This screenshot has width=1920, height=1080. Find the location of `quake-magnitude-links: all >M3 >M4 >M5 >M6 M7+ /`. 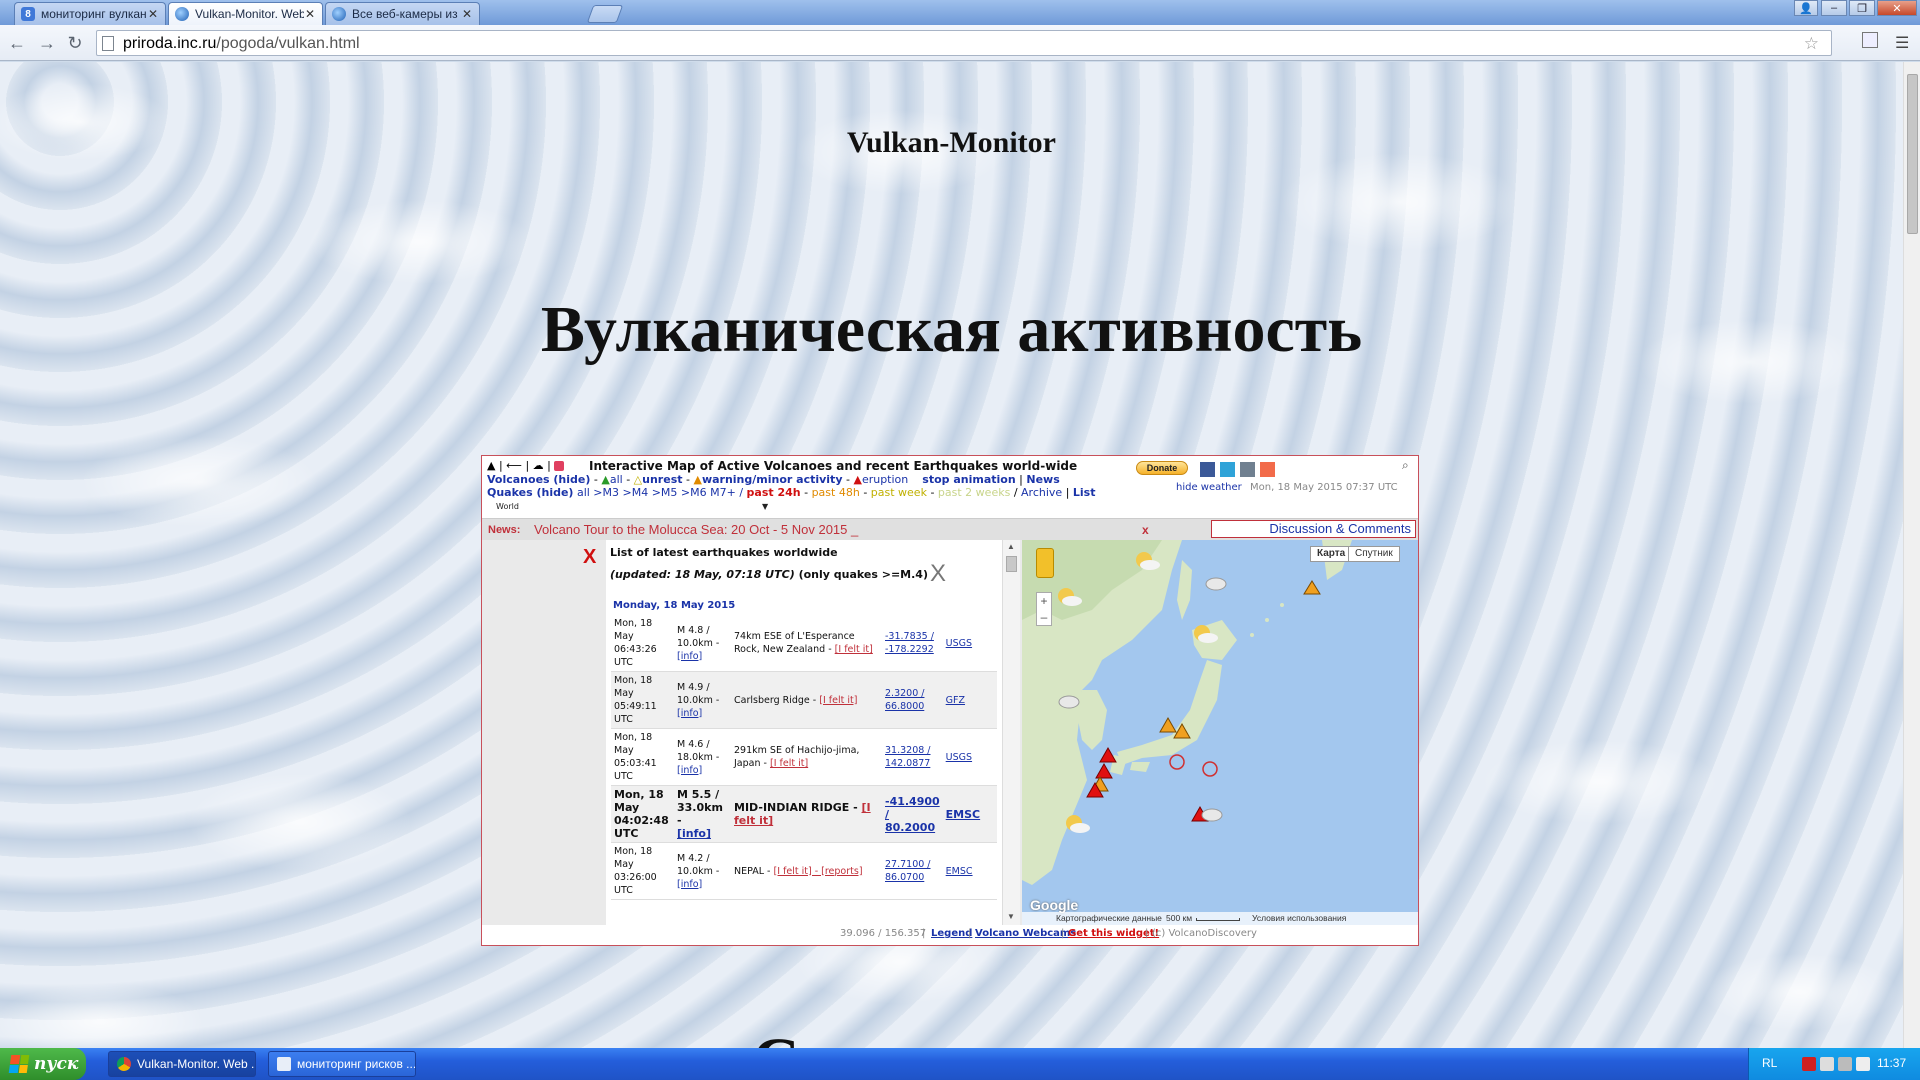

quake-magnitude-links: all >M3 >M4 >M5 >M6 M7+ / is located at coordinates (660, 492).